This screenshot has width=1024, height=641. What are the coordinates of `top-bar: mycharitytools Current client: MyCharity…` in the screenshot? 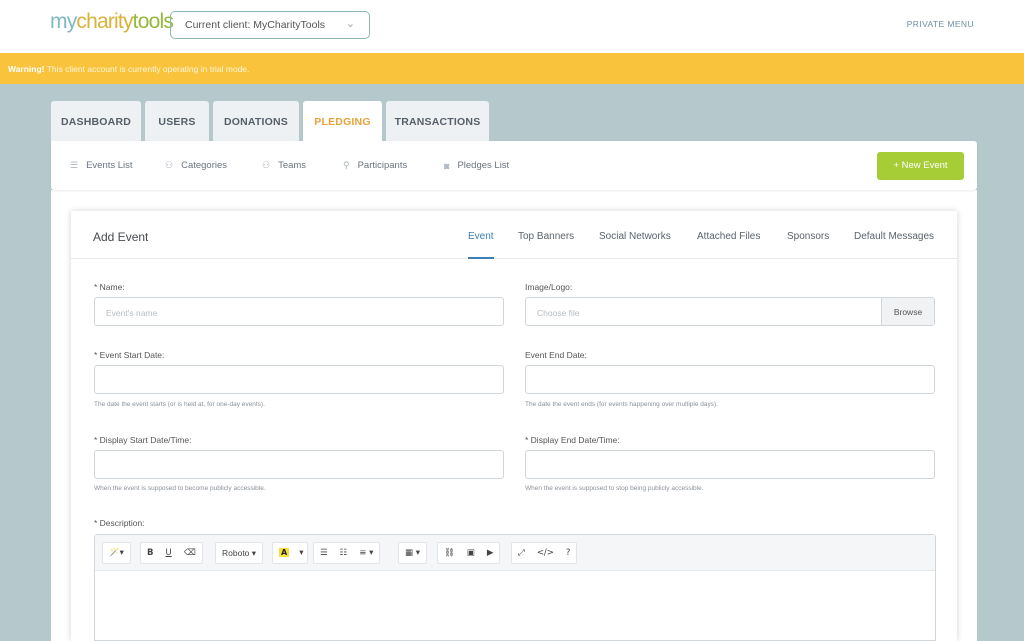 It's located at (512, 26).